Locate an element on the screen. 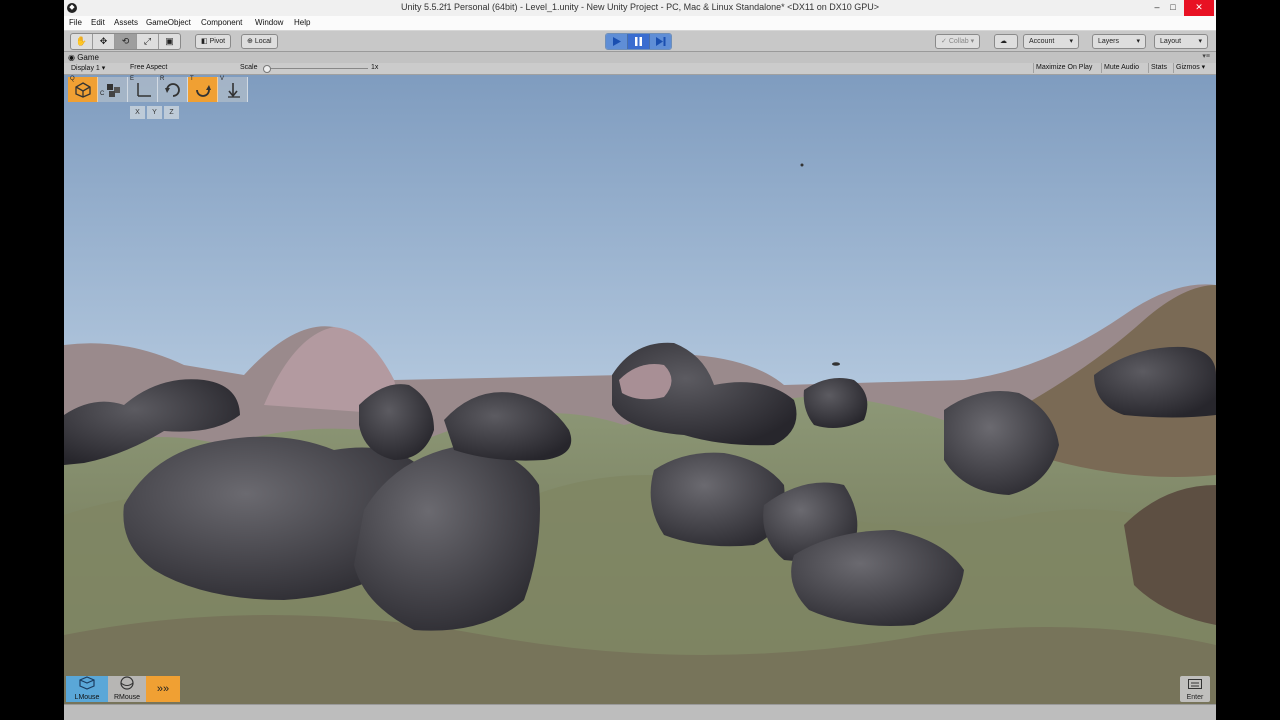 This screenshot has width=1280, height=720. status-bar is located at coordinates (640, 712).